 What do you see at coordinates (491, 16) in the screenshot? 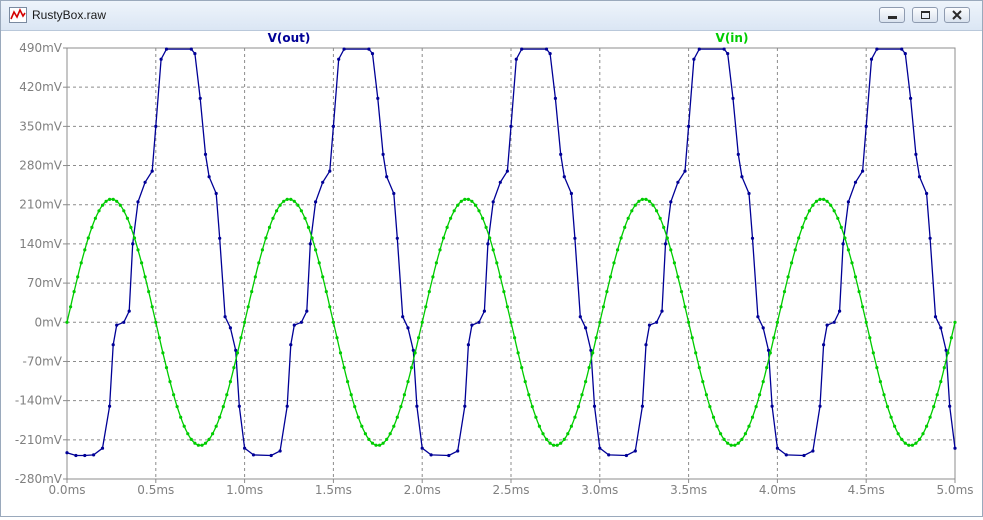
I see `title-bar: RustyBox.raw` at bounding box center [491, 16].